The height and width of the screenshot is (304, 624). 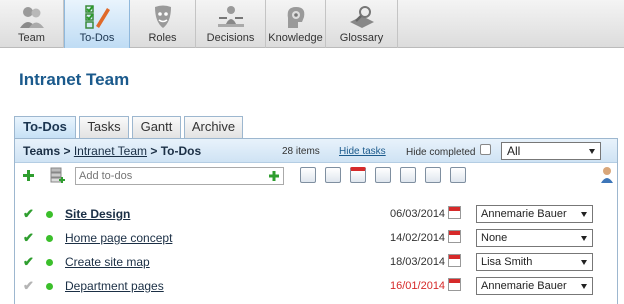 I want to click on assignee-value: None, so click(x=494, y=238).